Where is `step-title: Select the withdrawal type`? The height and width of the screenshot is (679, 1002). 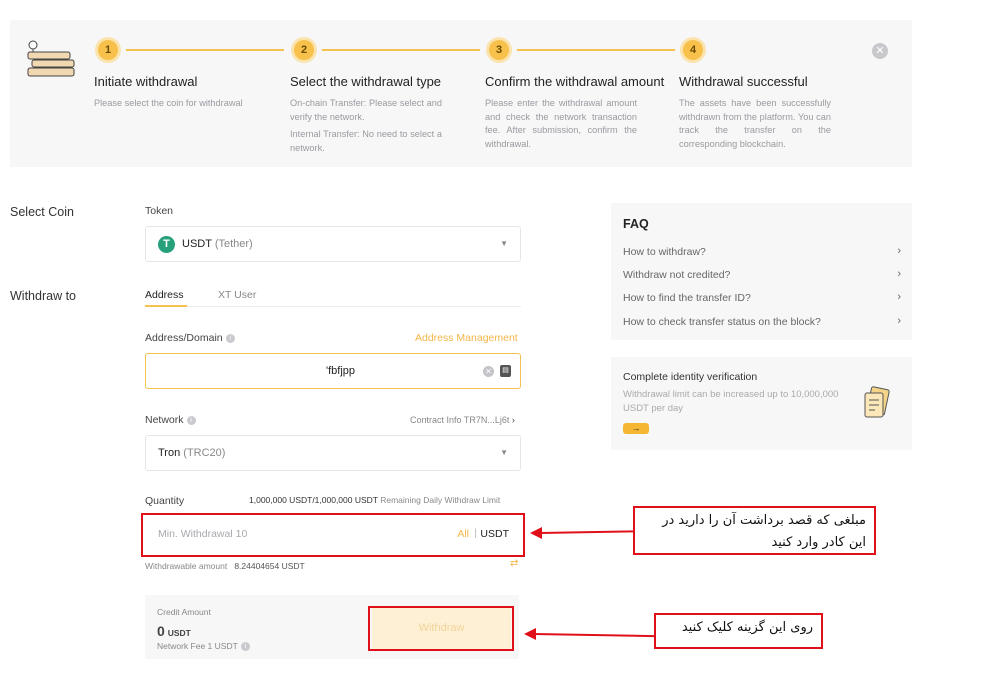 step-title: Select the withdrawal type is located at coordinates (366, 81).